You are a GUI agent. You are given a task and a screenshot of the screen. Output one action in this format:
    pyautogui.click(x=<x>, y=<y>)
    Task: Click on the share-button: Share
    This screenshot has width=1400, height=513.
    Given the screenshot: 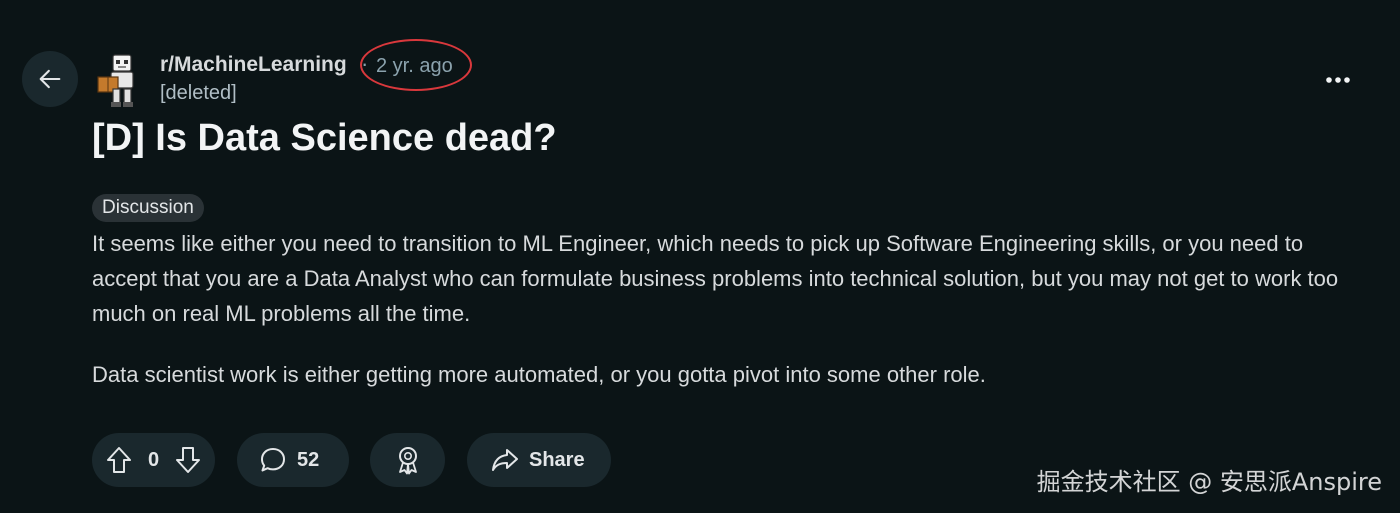 What is the action you would take?
    pyautogui.click(x=539, y=460)
    